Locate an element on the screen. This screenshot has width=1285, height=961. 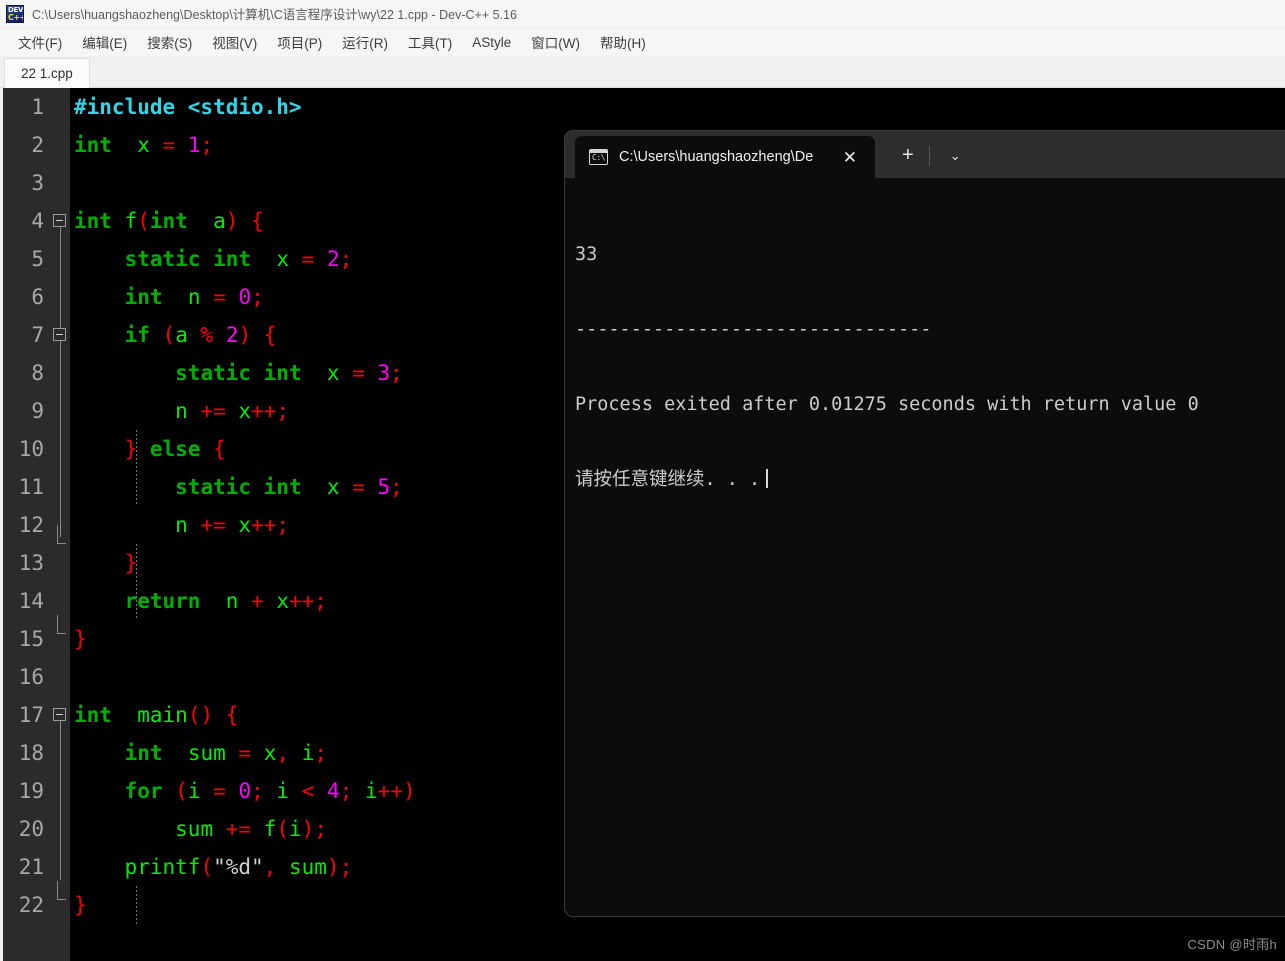
csdn-watermark: CSDN @时雨h is located at coordinates (1232, 944).